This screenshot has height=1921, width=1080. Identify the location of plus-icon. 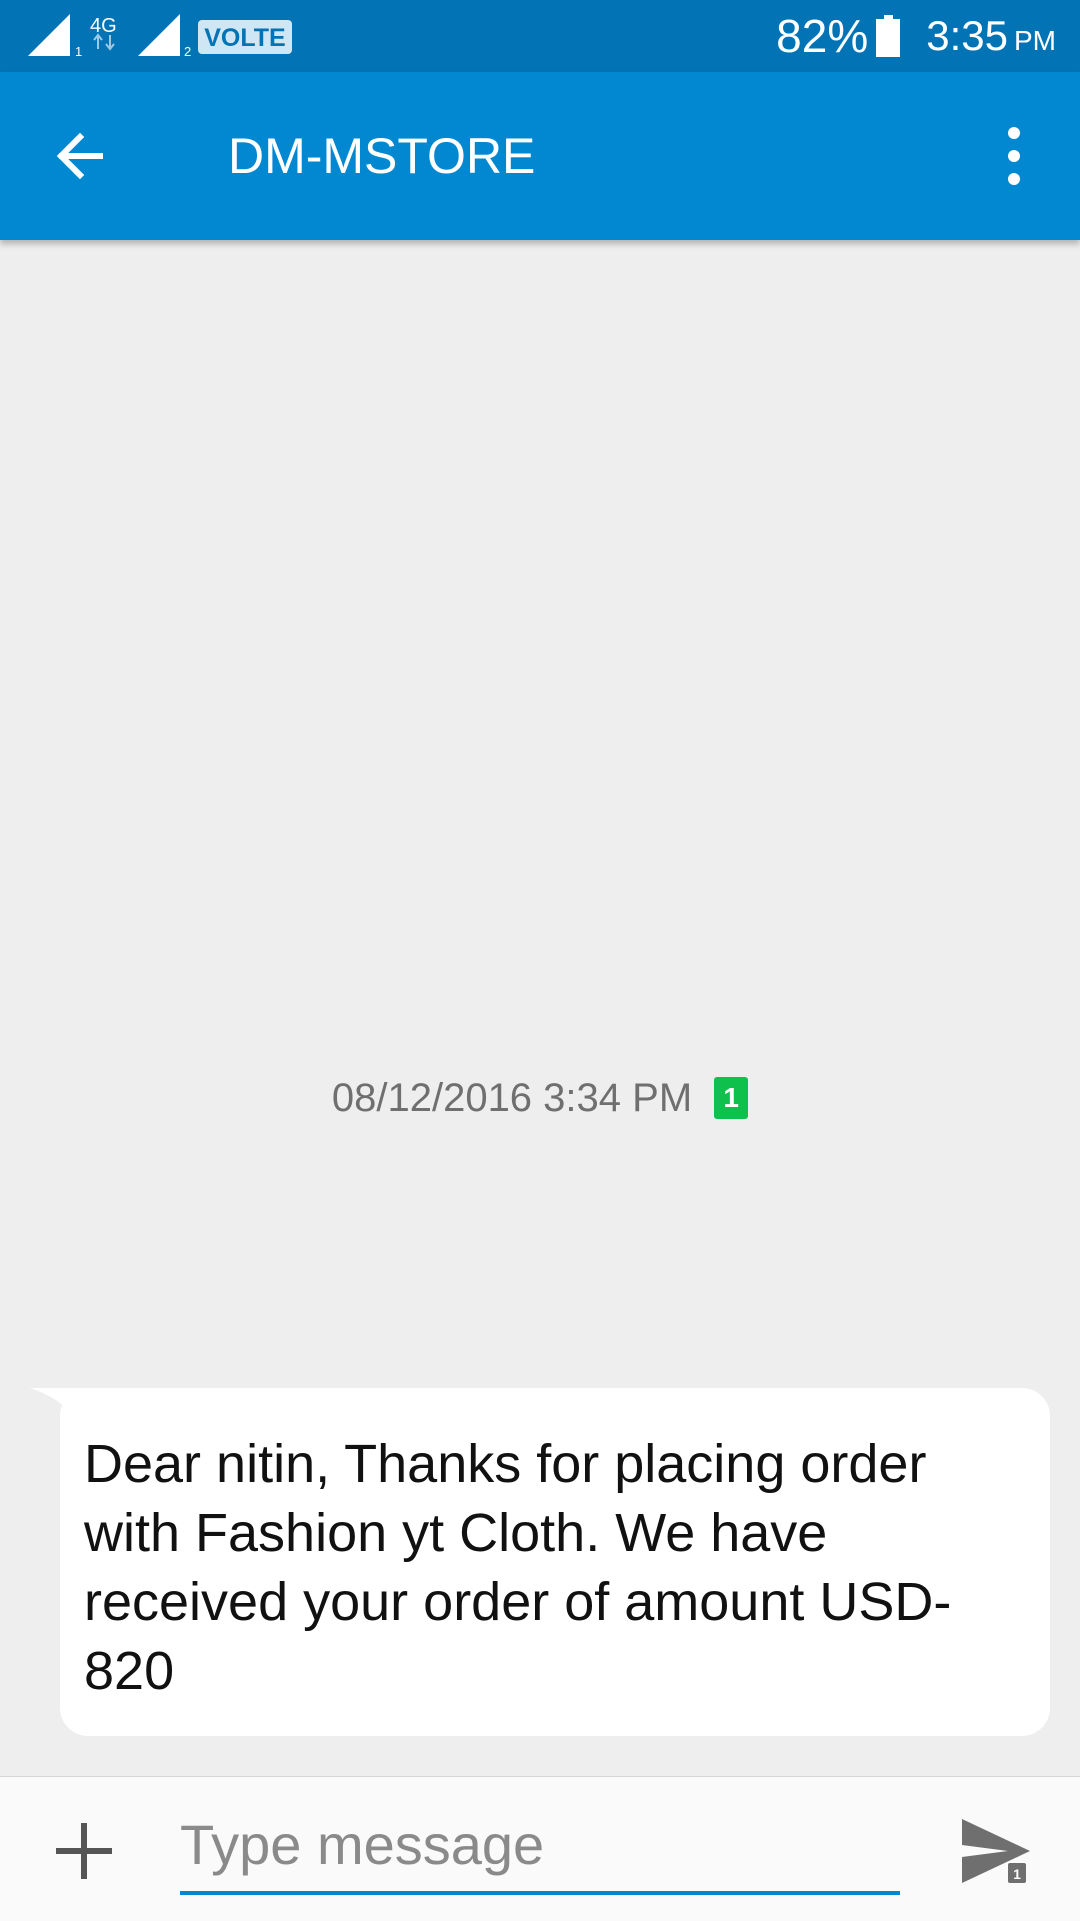
(84, 1851).